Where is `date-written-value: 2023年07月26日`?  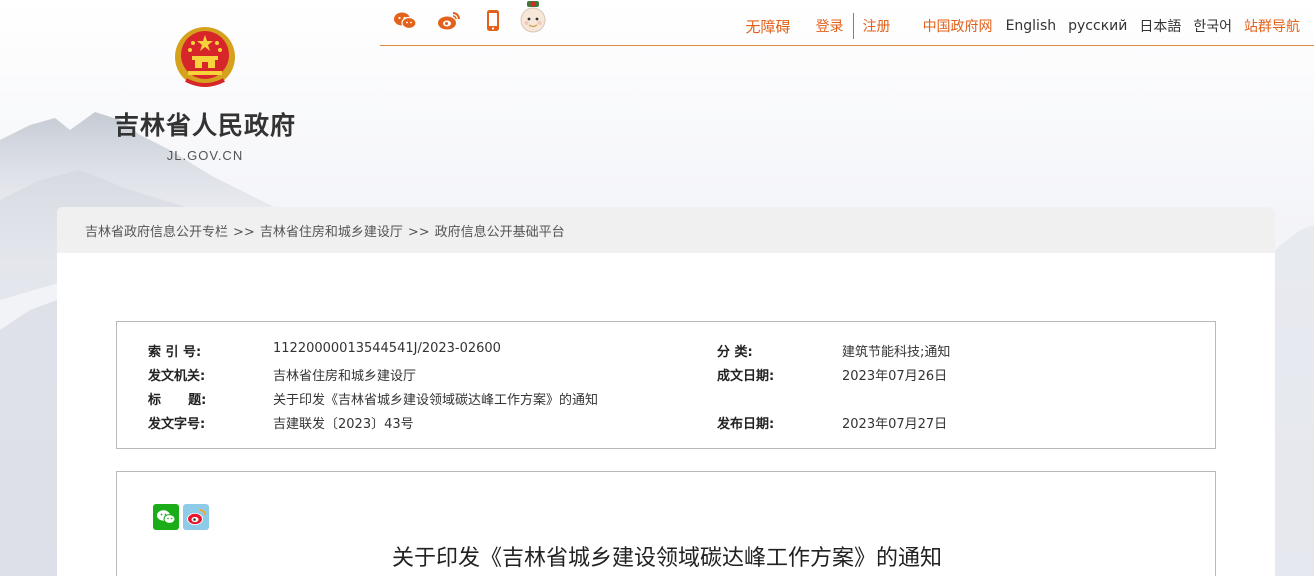
date-written-value: 2023年07月26日 is located at coordinates (895, 376).